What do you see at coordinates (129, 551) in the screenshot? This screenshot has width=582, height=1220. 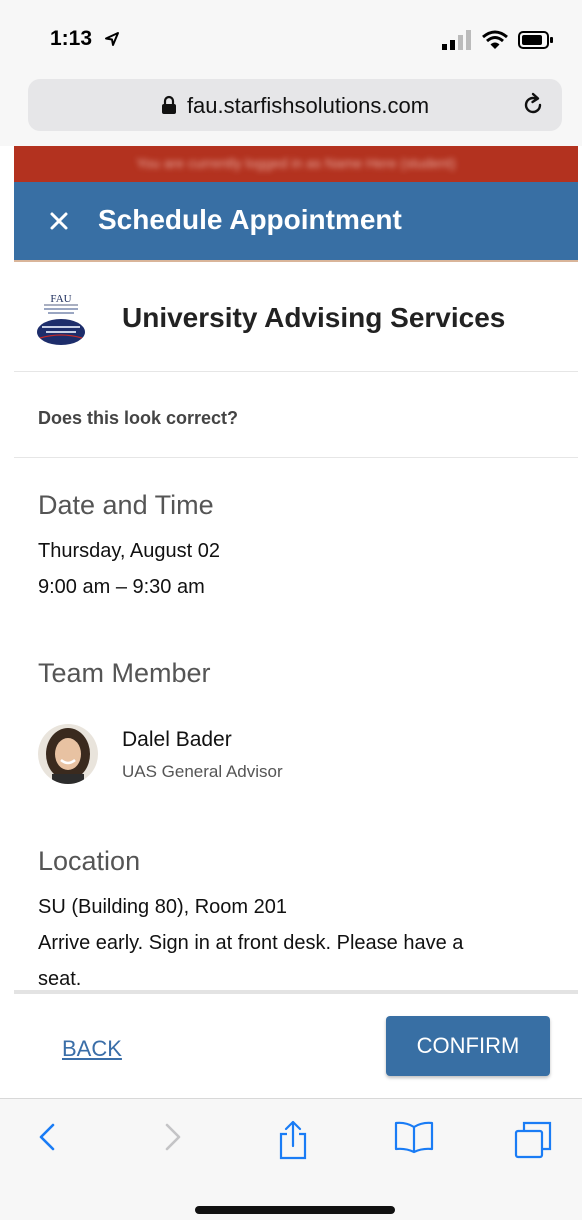 I see `appointment-date: Thursday, August 02` at bounding box center [129, 551].